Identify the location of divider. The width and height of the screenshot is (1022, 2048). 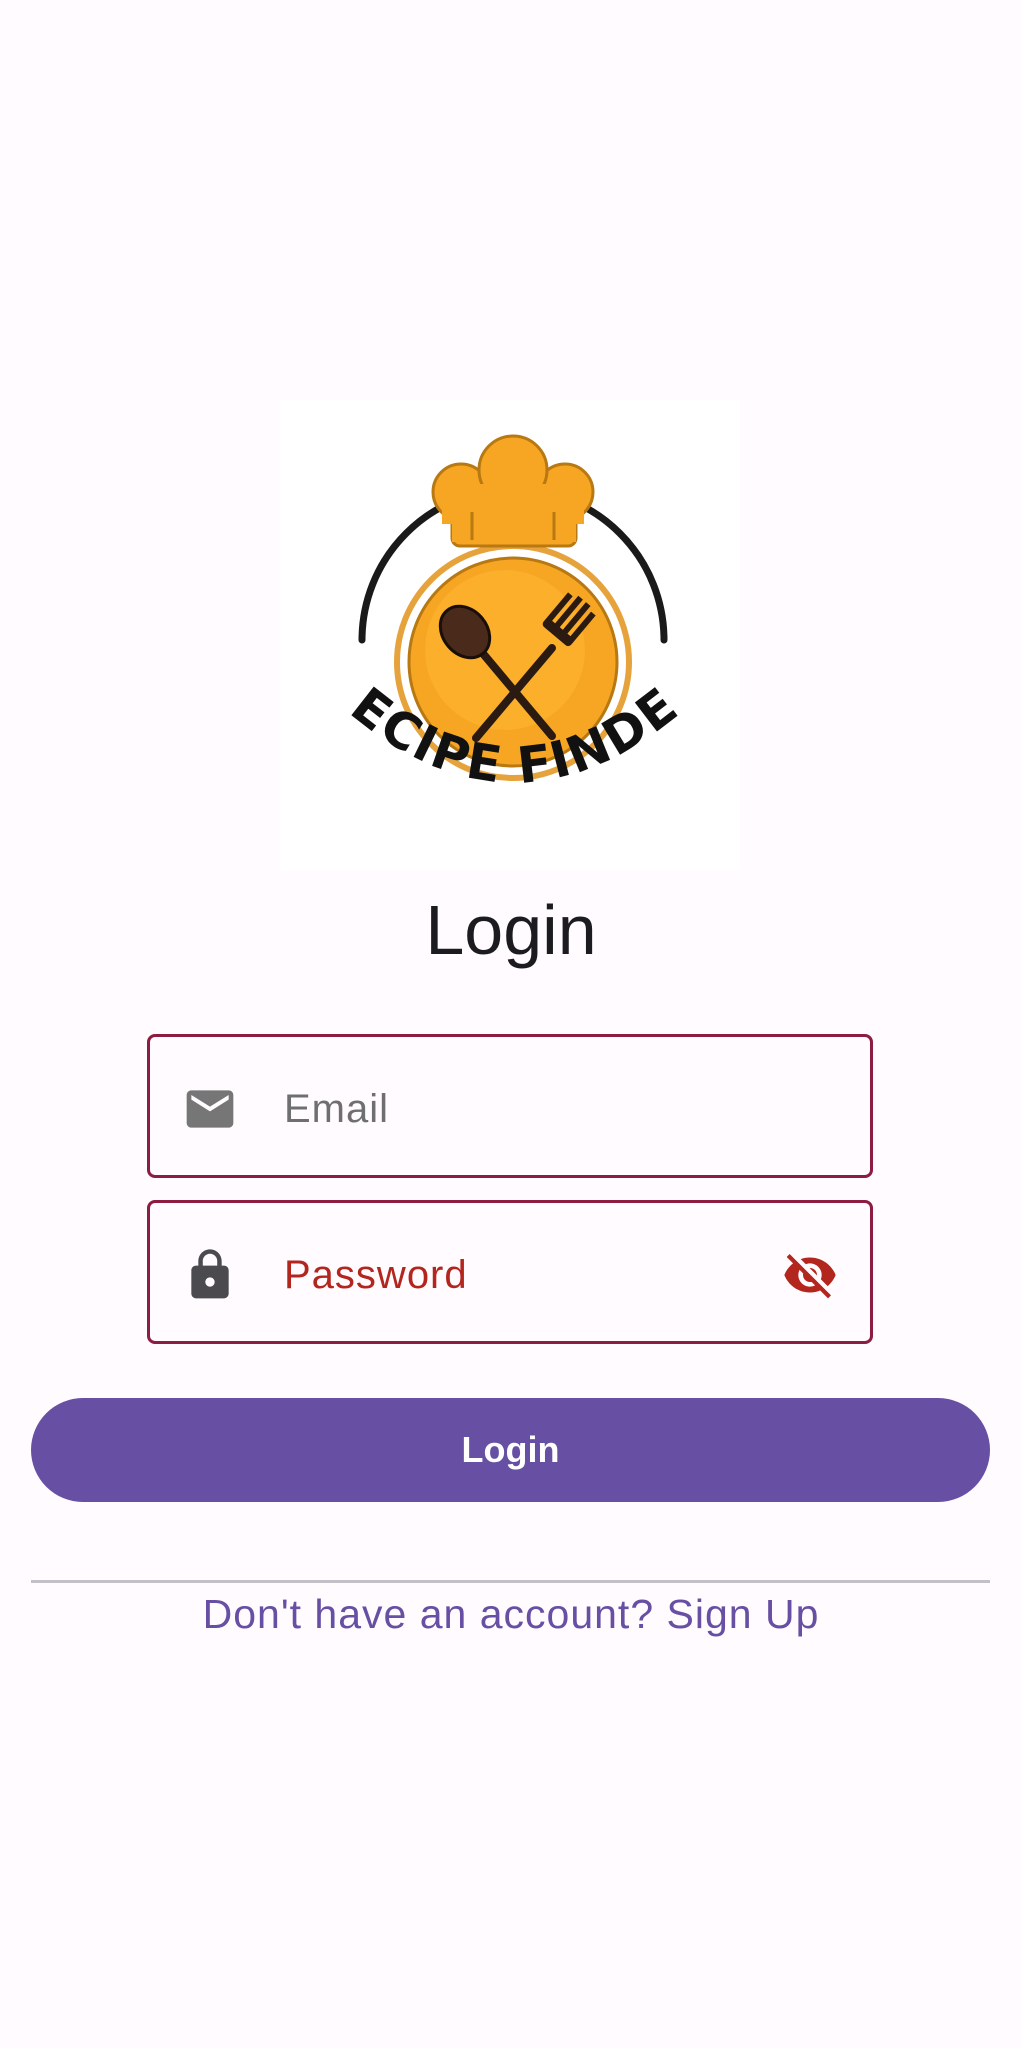
(510, 1581).